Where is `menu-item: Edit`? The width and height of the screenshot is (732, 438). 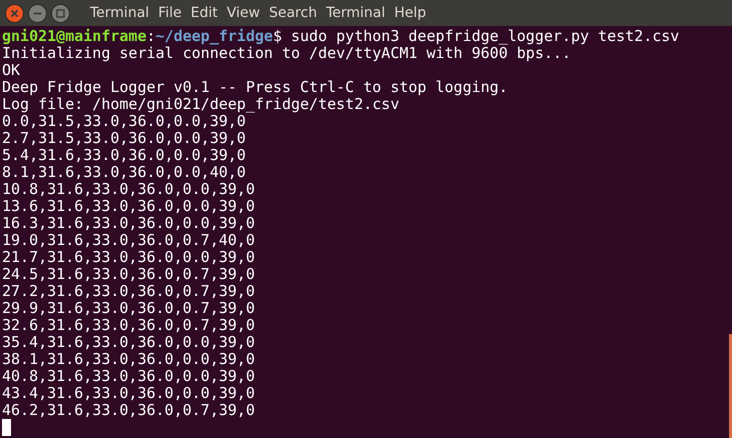 menu-item: Edit is located at coordinates (204, 13).